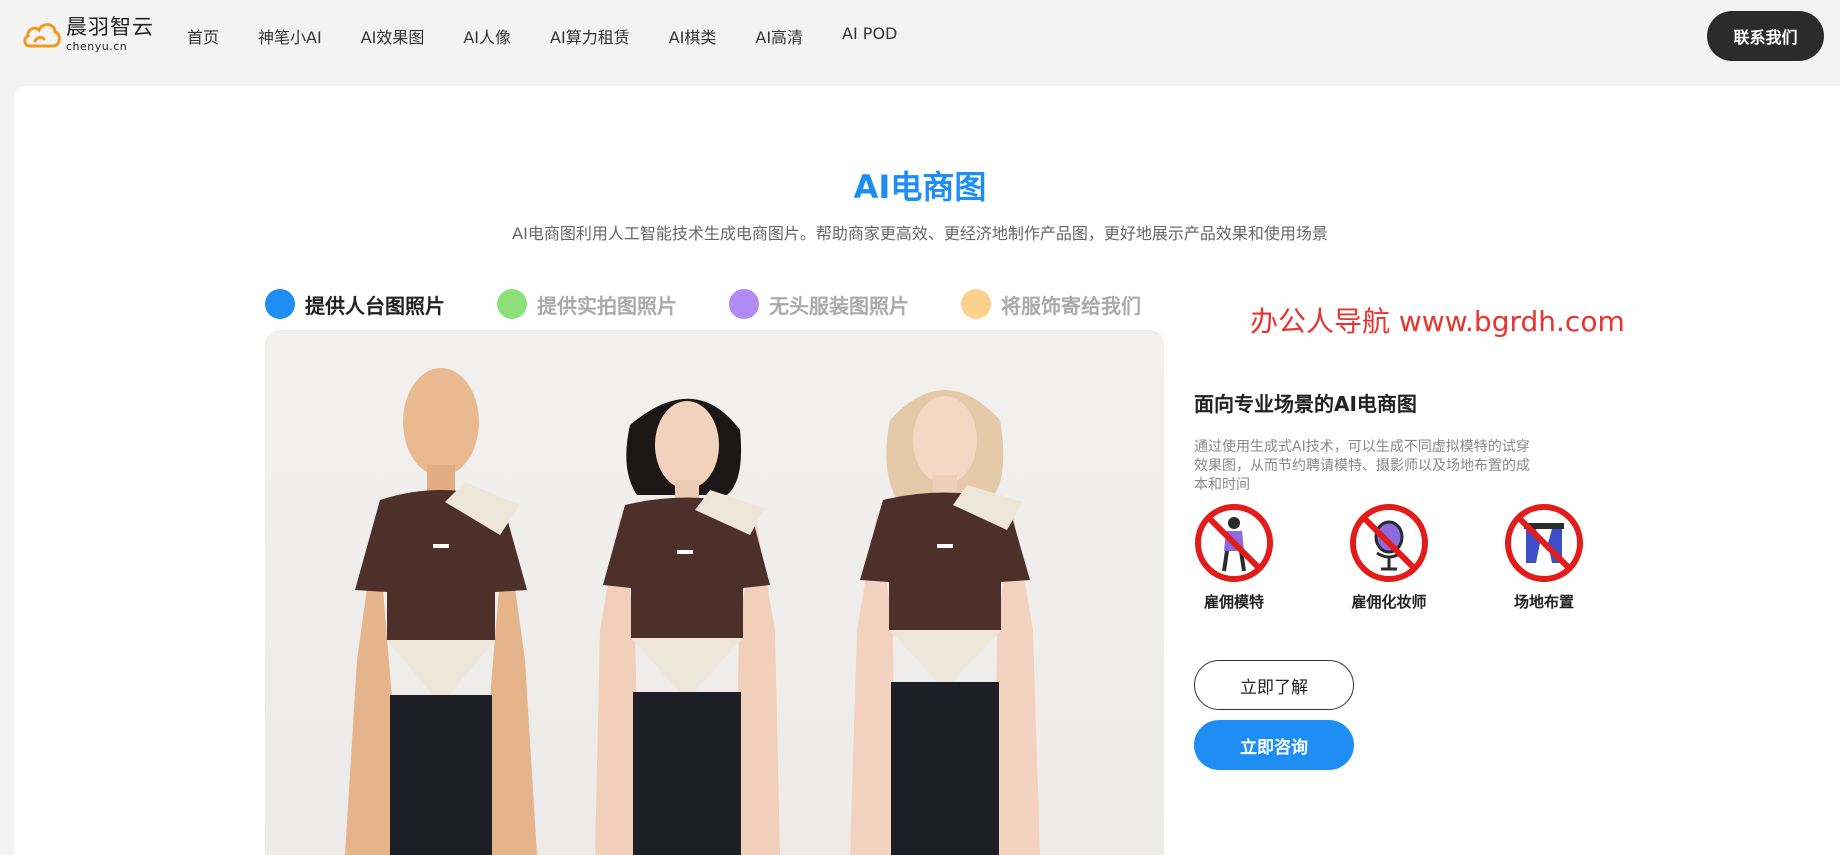 This screenshot has height=855, width=1840. Describe the element at coordinates (839, 305) in the screenshot. I see `tab-label: 无头服装图照片` at that location.